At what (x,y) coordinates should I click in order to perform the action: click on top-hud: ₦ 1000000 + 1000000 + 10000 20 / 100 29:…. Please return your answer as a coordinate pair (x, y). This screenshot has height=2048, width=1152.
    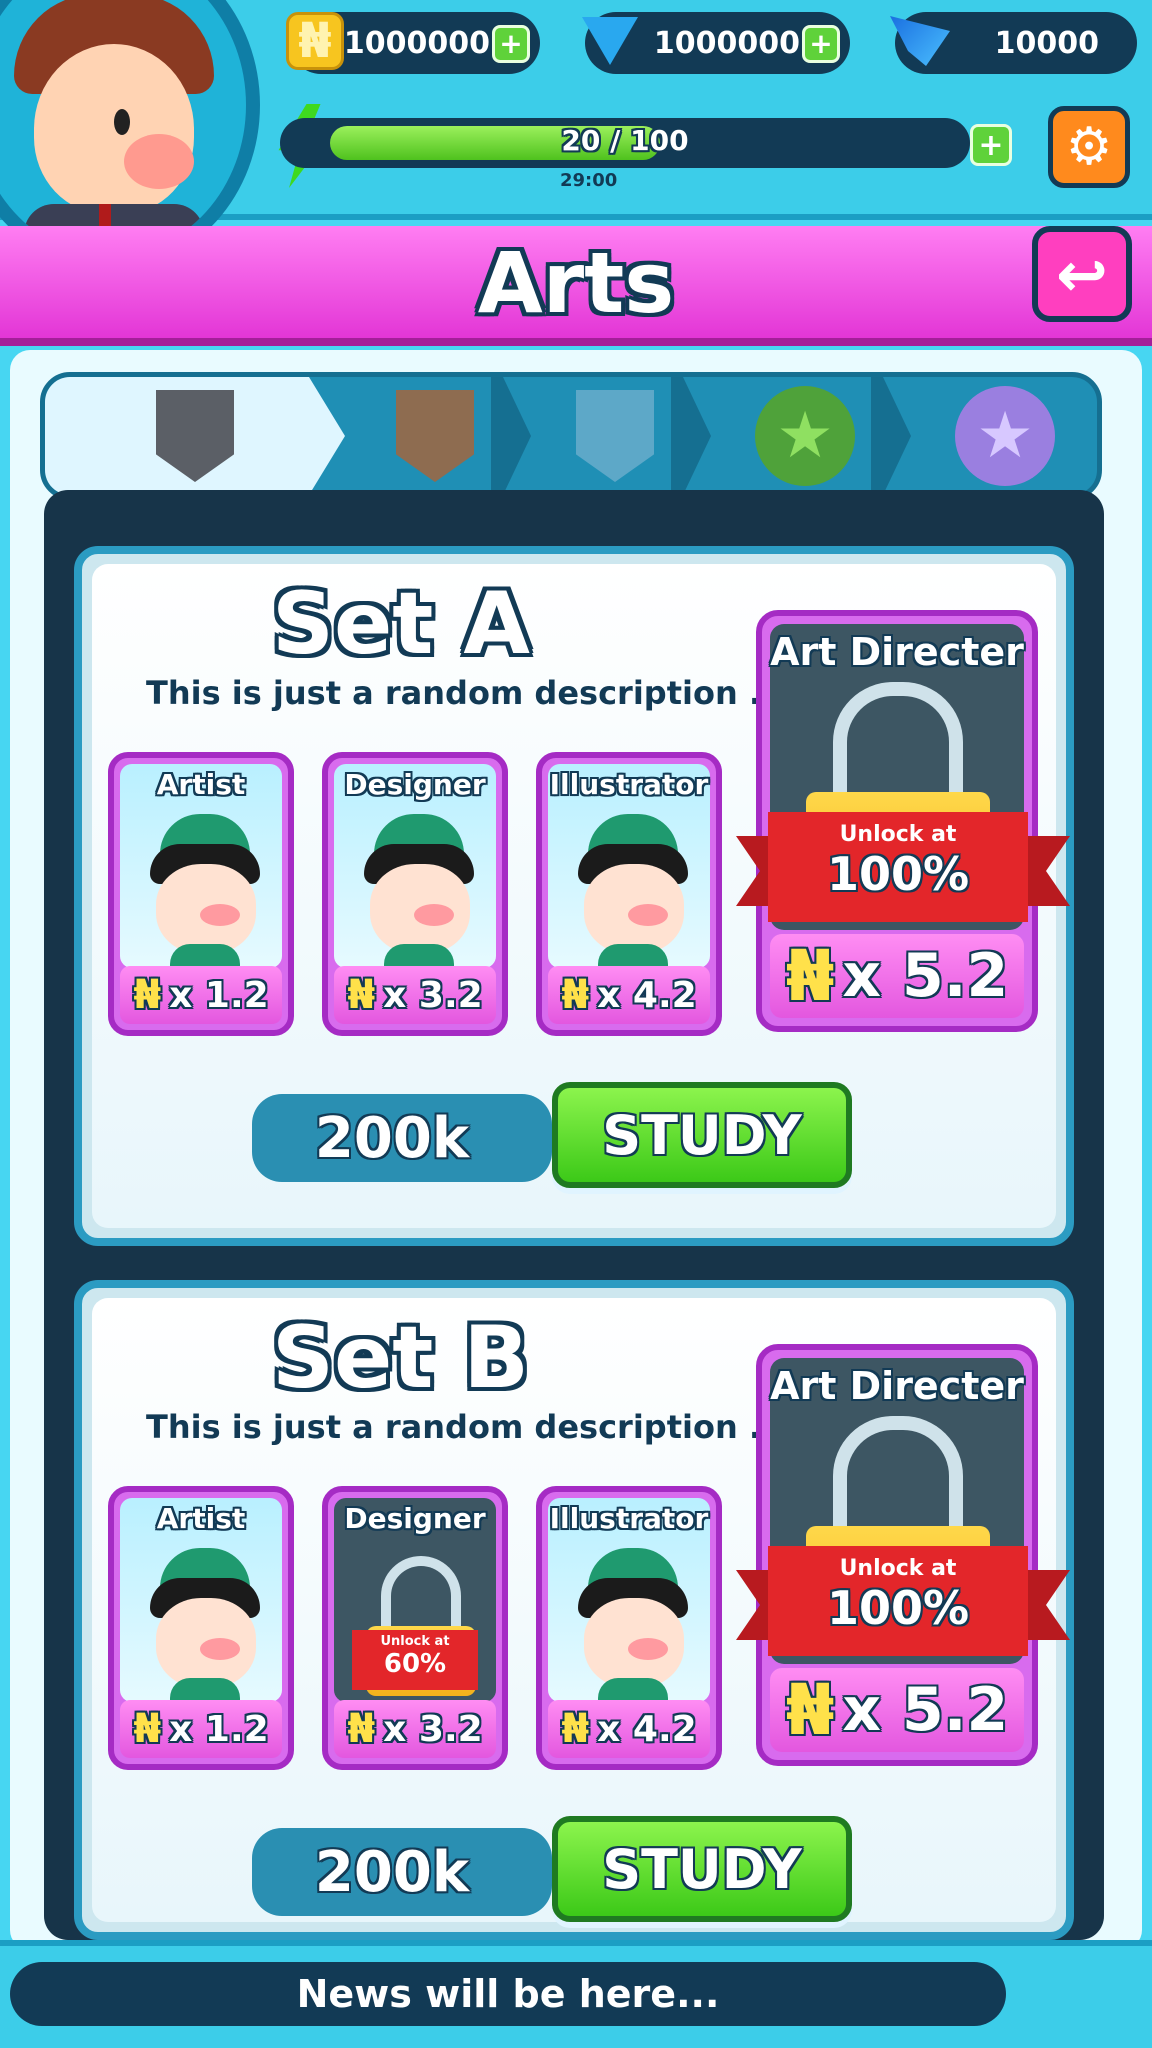
    Looking at the image, I should click on (576, 135).